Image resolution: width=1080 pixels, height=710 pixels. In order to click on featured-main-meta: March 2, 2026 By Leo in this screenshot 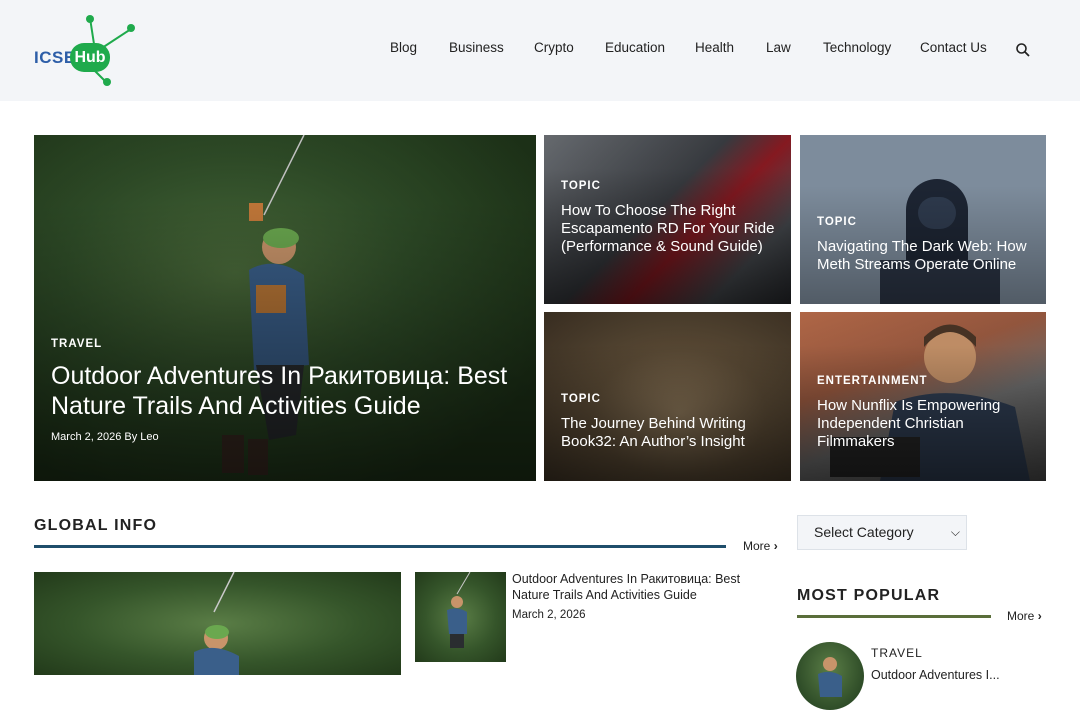, I will do `click(105, 437)`.